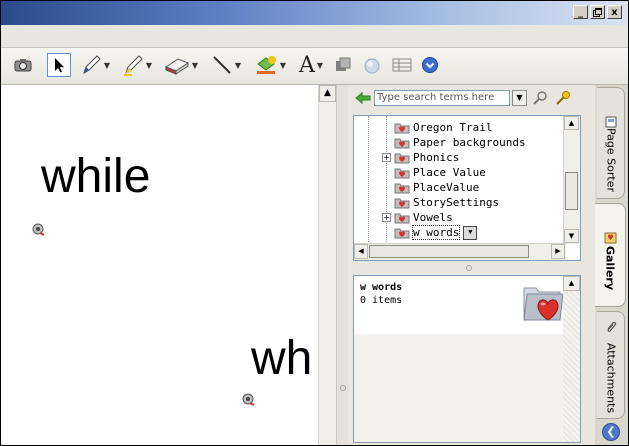  What do you see at coordinates (95, 177) in the screenshot?
I see `canvas-word: while` at bounding box center [95, 177].